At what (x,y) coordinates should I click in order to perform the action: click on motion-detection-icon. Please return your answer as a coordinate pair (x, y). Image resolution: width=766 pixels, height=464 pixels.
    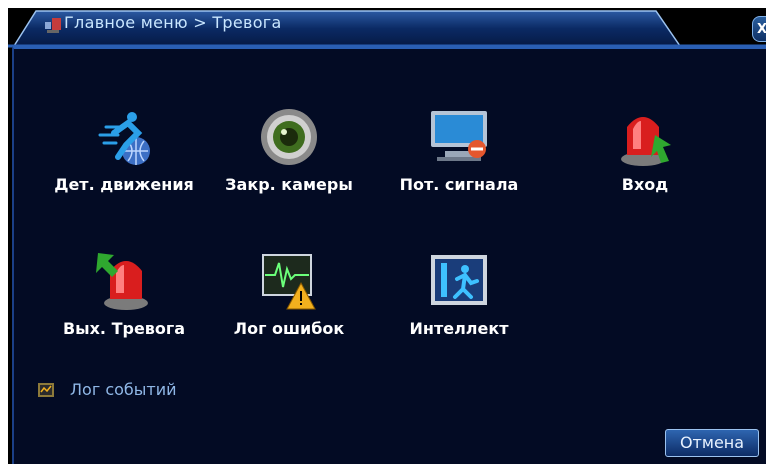
    Looking at the image, I should click on (124, 138).